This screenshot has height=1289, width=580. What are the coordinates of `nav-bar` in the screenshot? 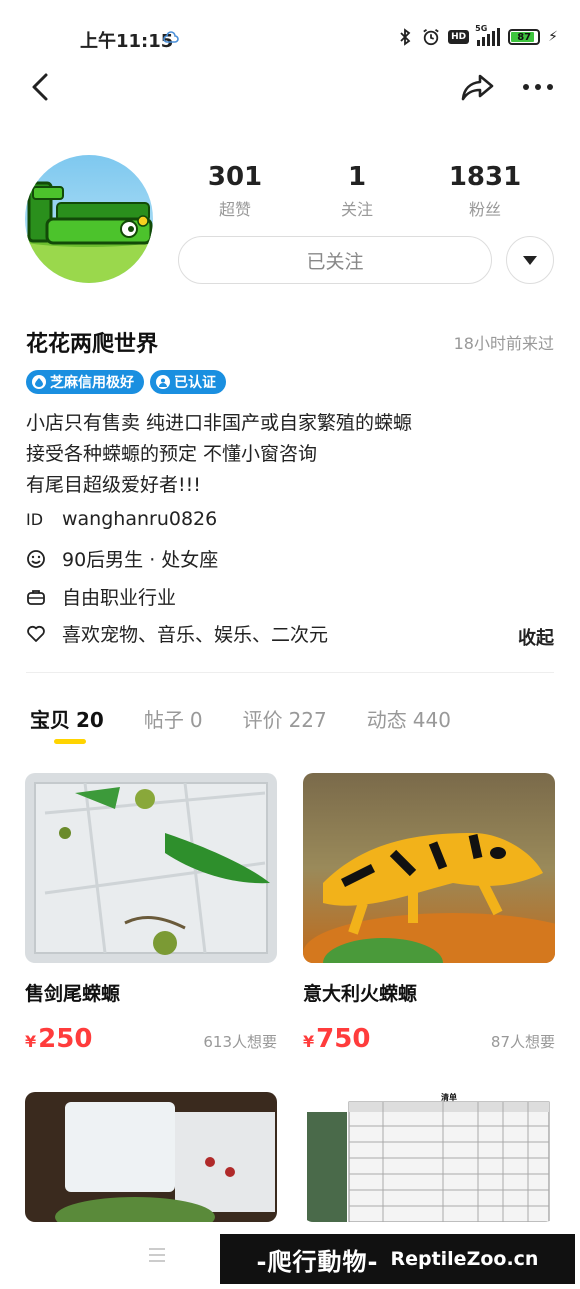 It's located at (290, 87).